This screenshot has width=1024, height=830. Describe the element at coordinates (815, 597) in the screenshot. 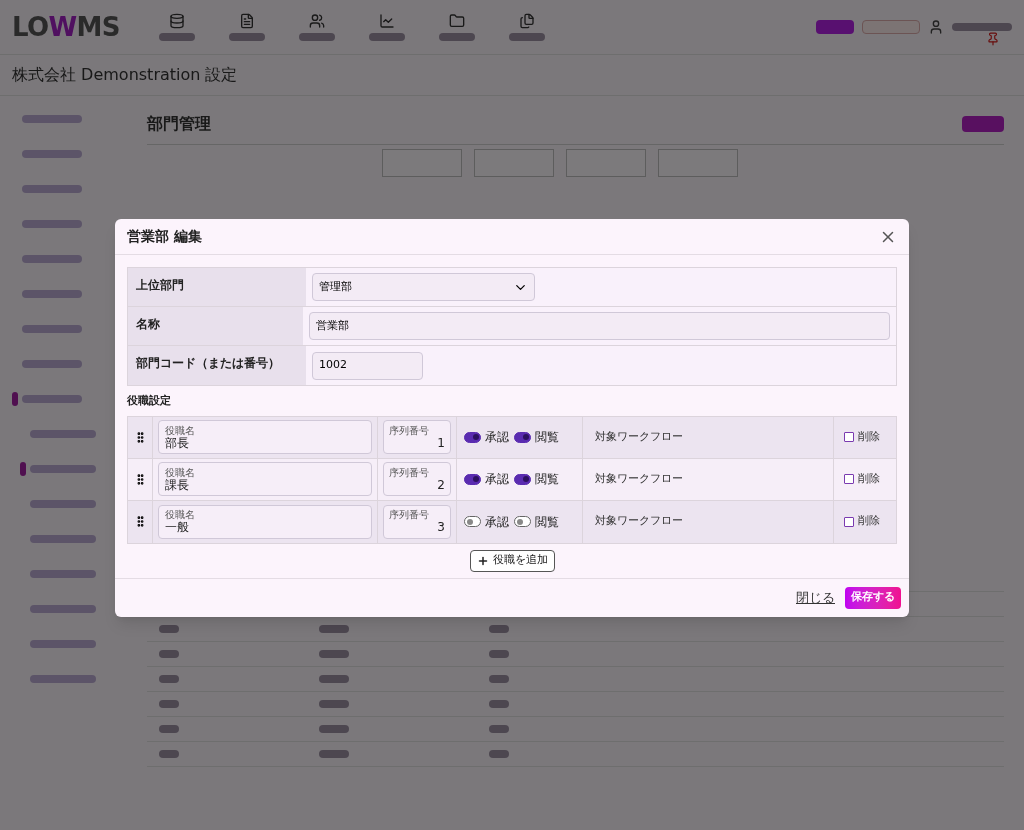

I see `close-link: 閉じる` at that location.